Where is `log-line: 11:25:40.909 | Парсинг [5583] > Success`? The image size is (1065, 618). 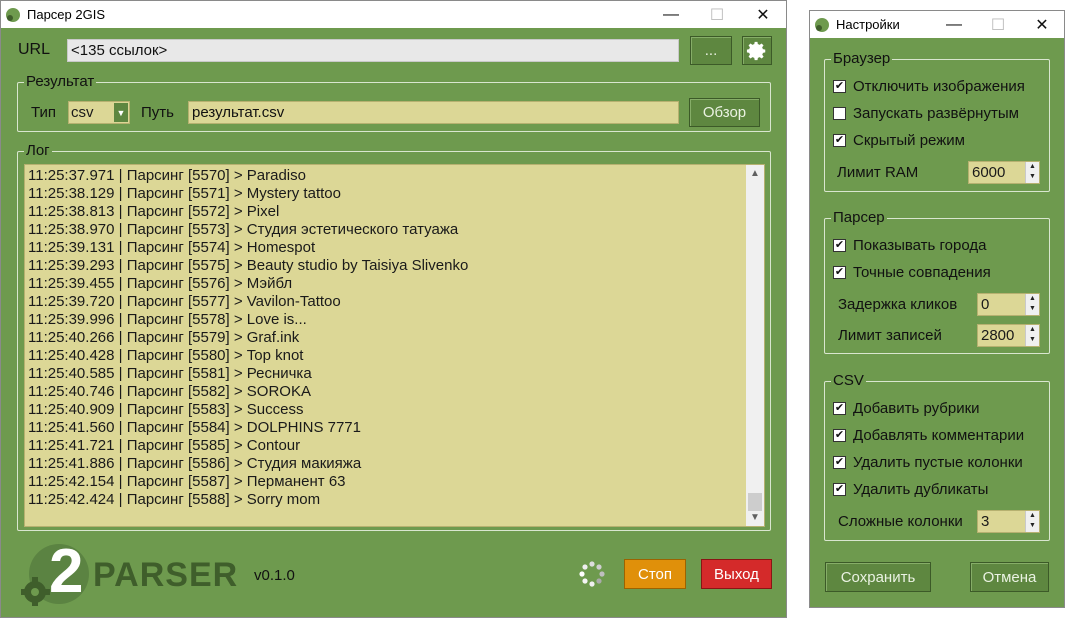 log-line: 11:25:40.909 | Парсинг [5583] > Success is located at coordinates (166, 409).